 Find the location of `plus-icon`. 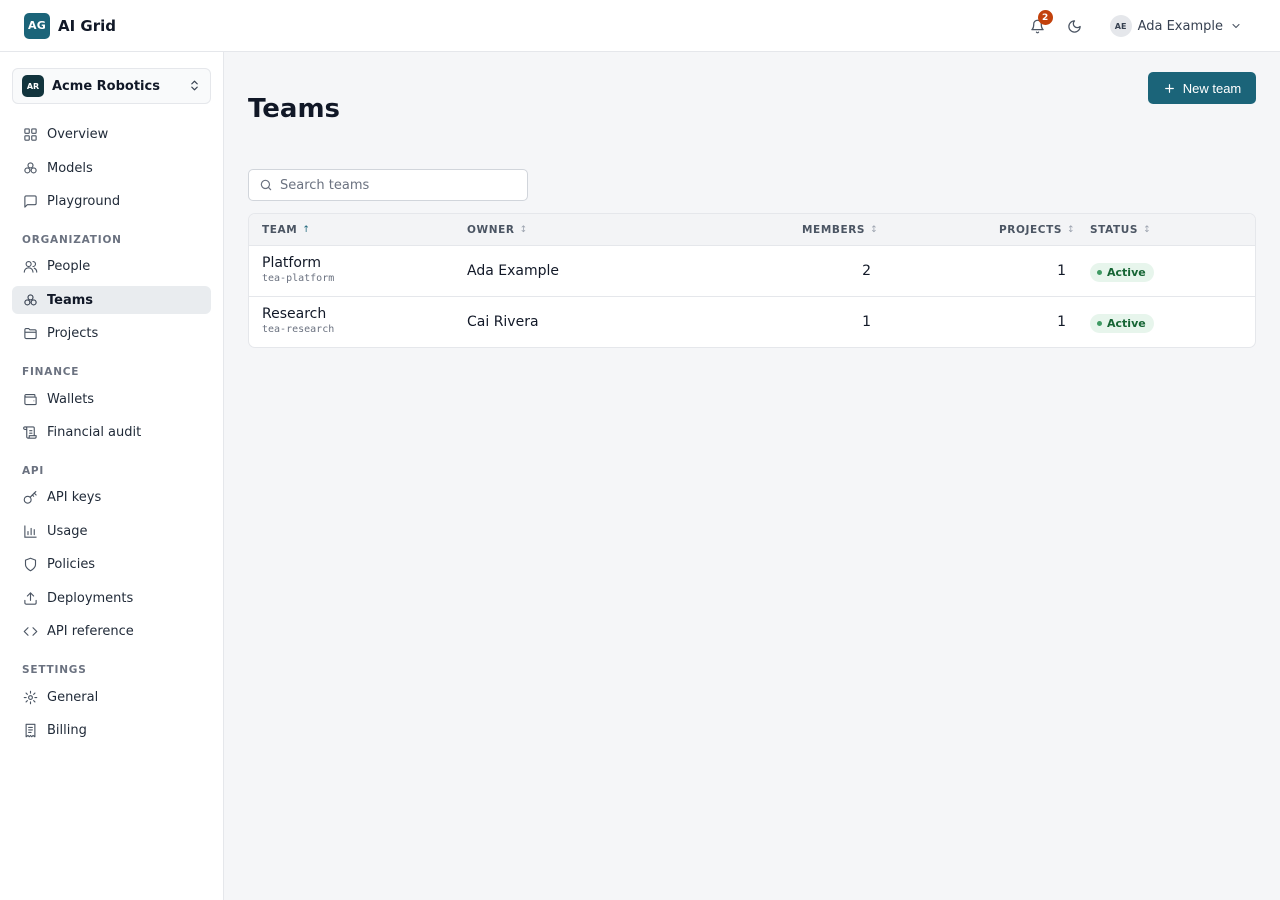

plus-icon is located at coordinates (1169, 88).